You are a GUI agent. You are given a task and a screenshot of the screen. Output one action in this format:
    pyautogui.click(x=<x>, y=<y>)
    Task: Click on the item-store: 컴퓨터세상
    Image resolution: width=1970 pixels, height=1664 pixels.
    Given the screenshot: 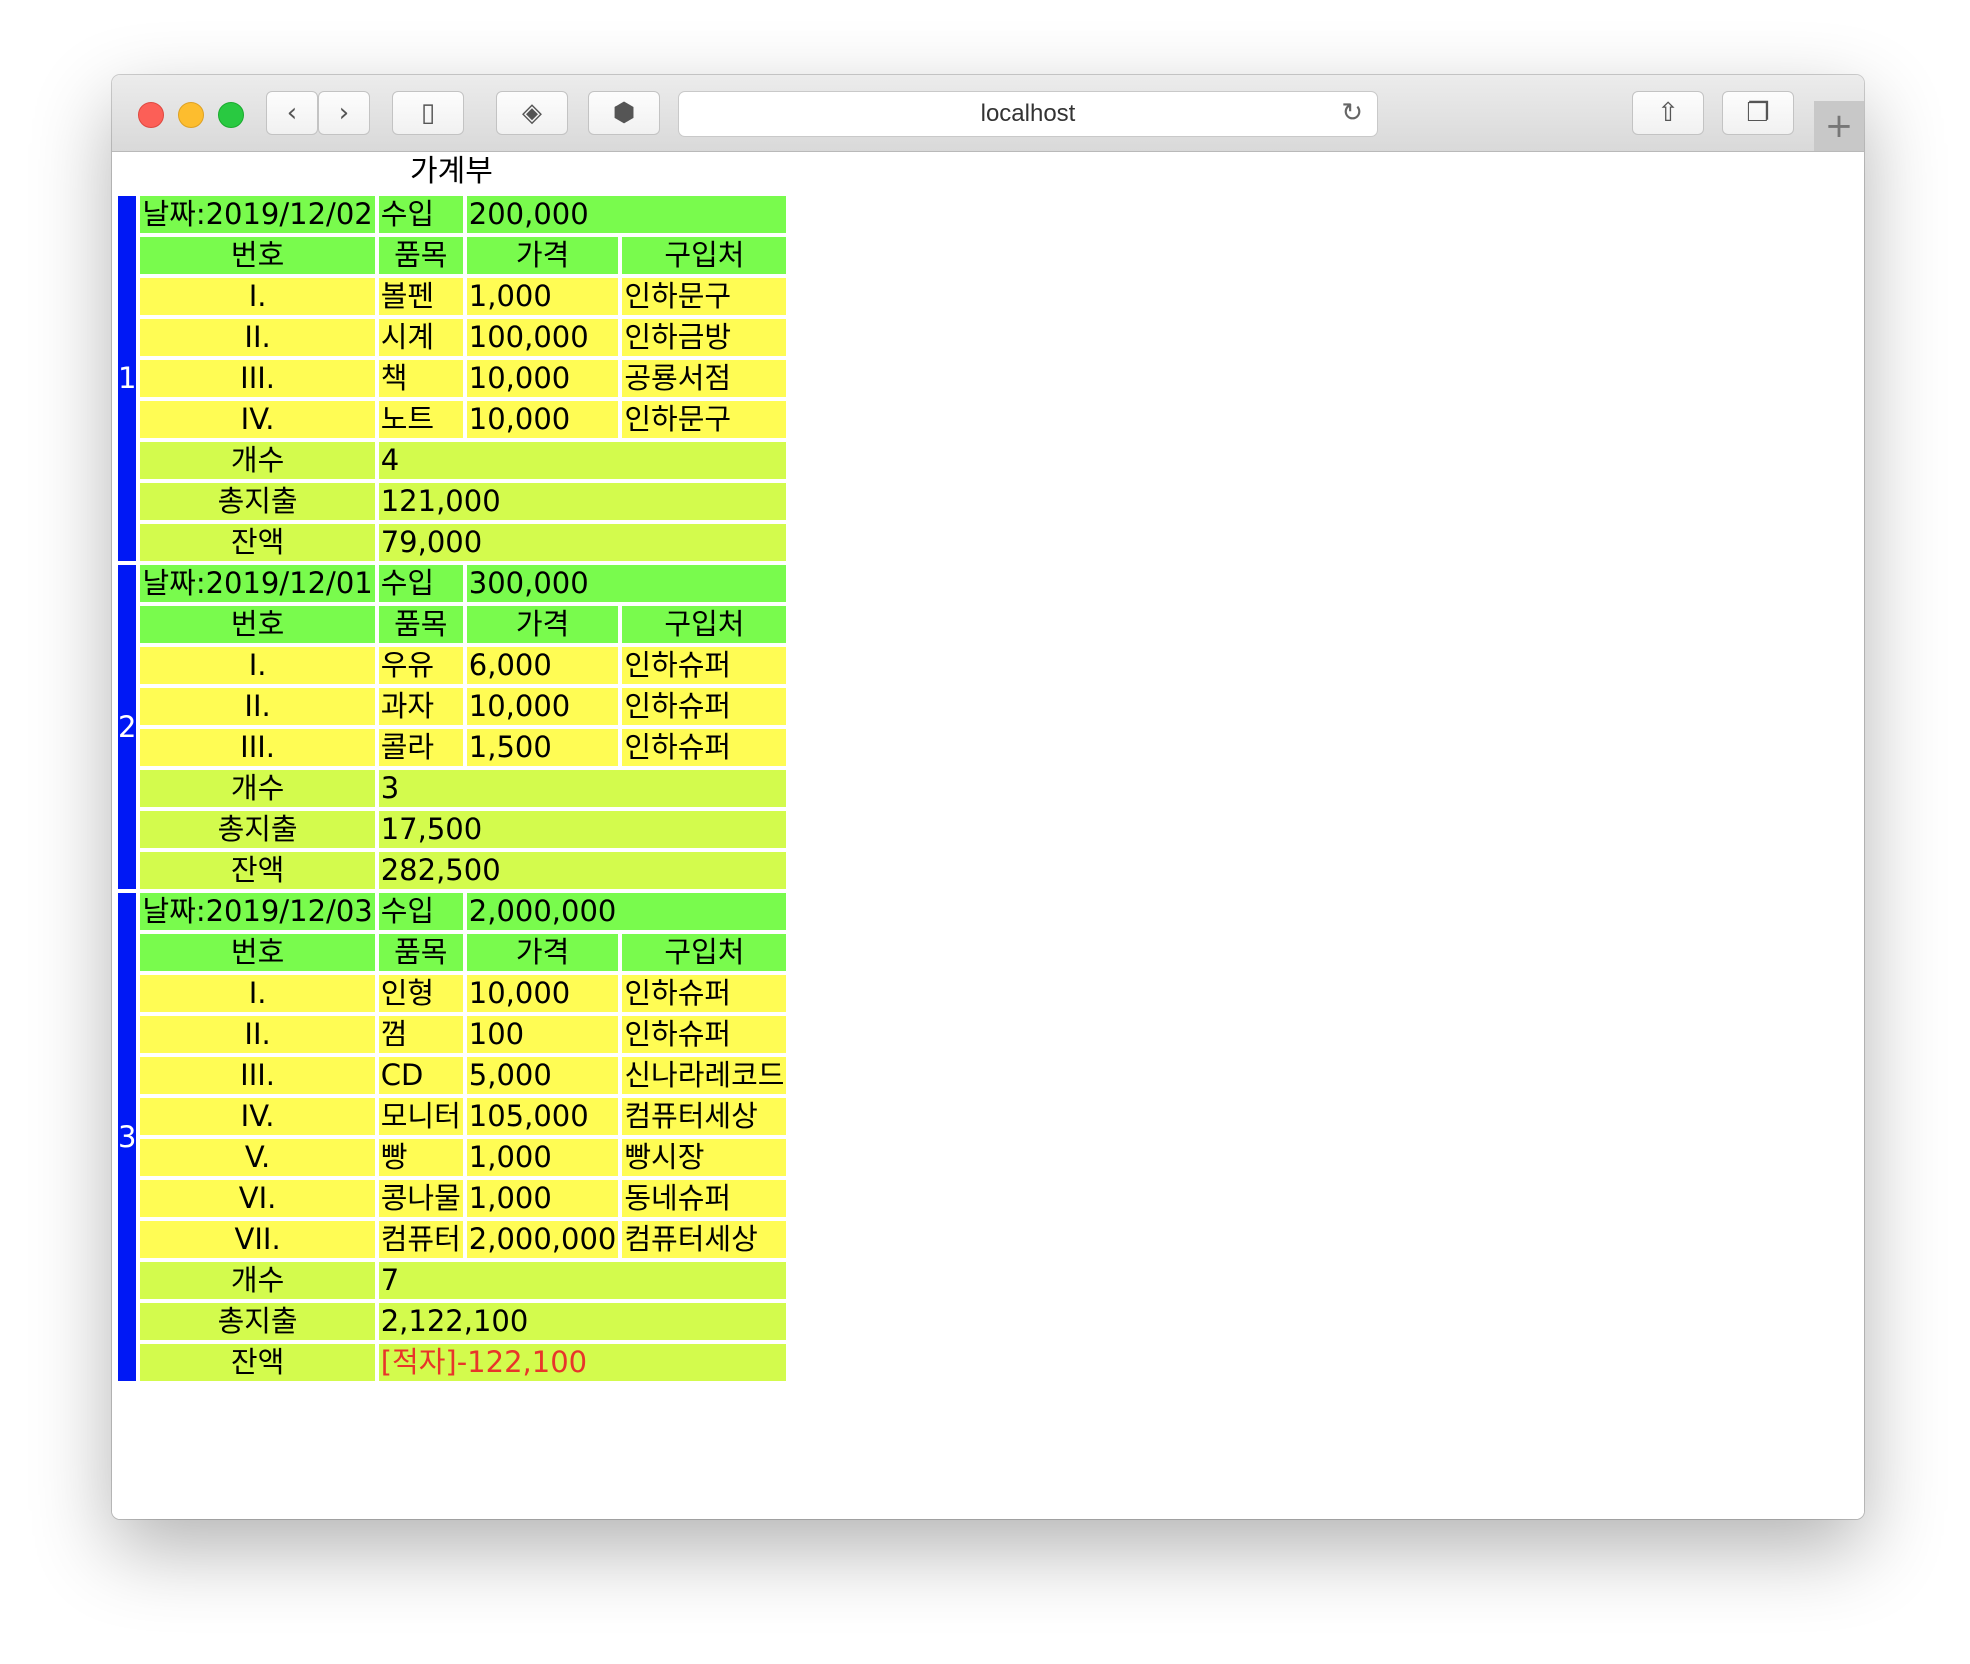 What is the action you would take?
    pyautogui.click(x=704, y=1116)
    